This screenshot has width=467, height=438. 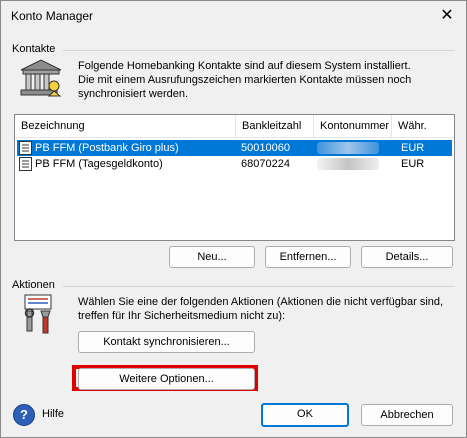 I want to click on row-blz: 68070224, so click(x=265, y=164).